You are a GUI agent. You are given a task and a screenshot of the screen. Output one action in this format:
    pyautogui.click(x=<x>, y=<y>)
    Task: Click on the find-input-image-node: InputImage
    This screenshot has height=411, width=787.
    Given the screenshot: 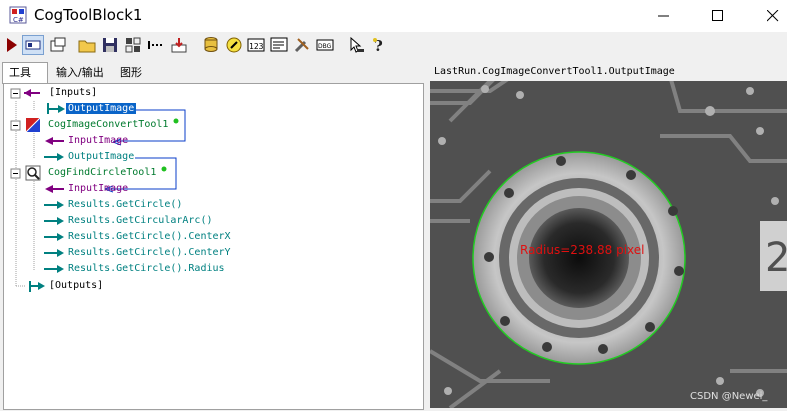 What is the action you would take?
    pyautogui.click(x=98, y=189)
    